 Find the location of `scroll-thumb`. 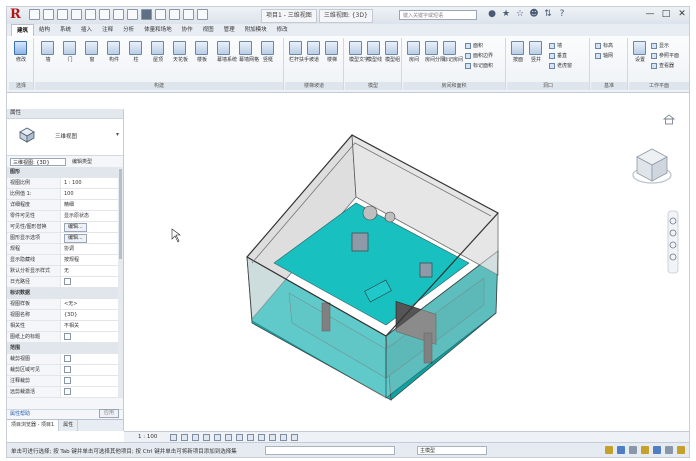

scroll-thumb is located at coordinates (120, 214).